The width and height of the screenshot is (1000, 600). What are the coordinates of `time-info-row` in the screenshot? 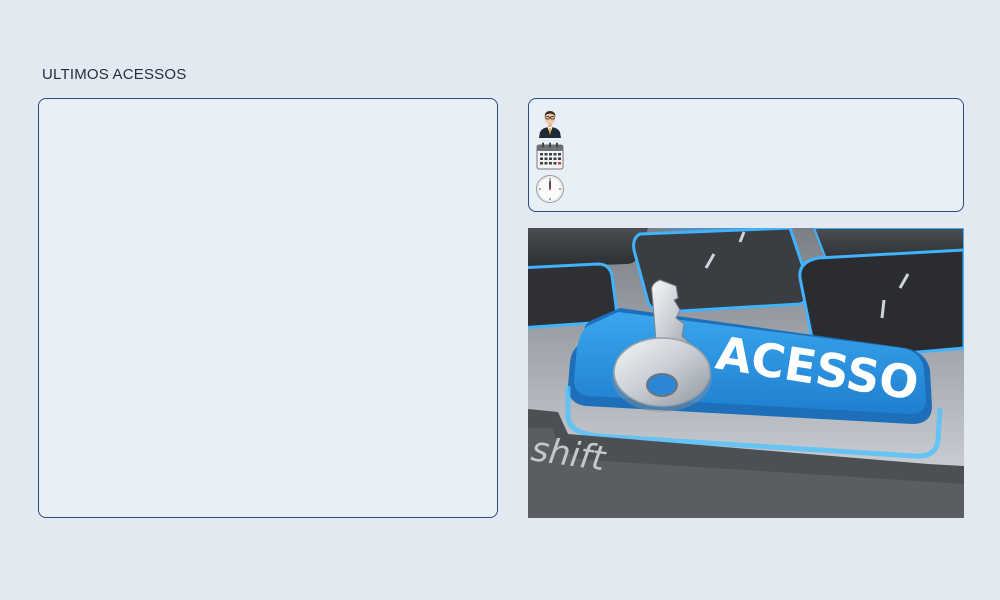 It's located at (745, 189).